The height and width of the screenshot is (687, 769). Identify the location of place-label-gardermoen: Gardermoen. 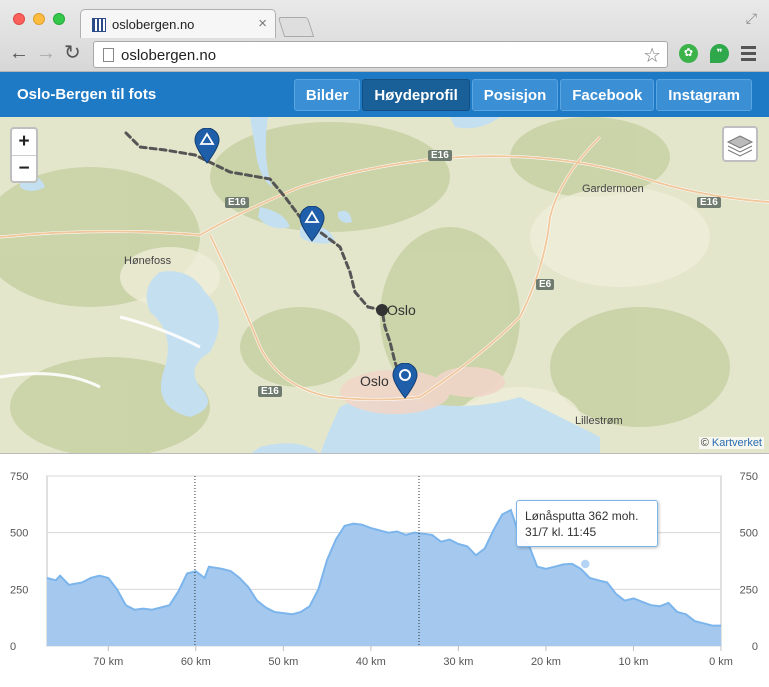
(613, 189).